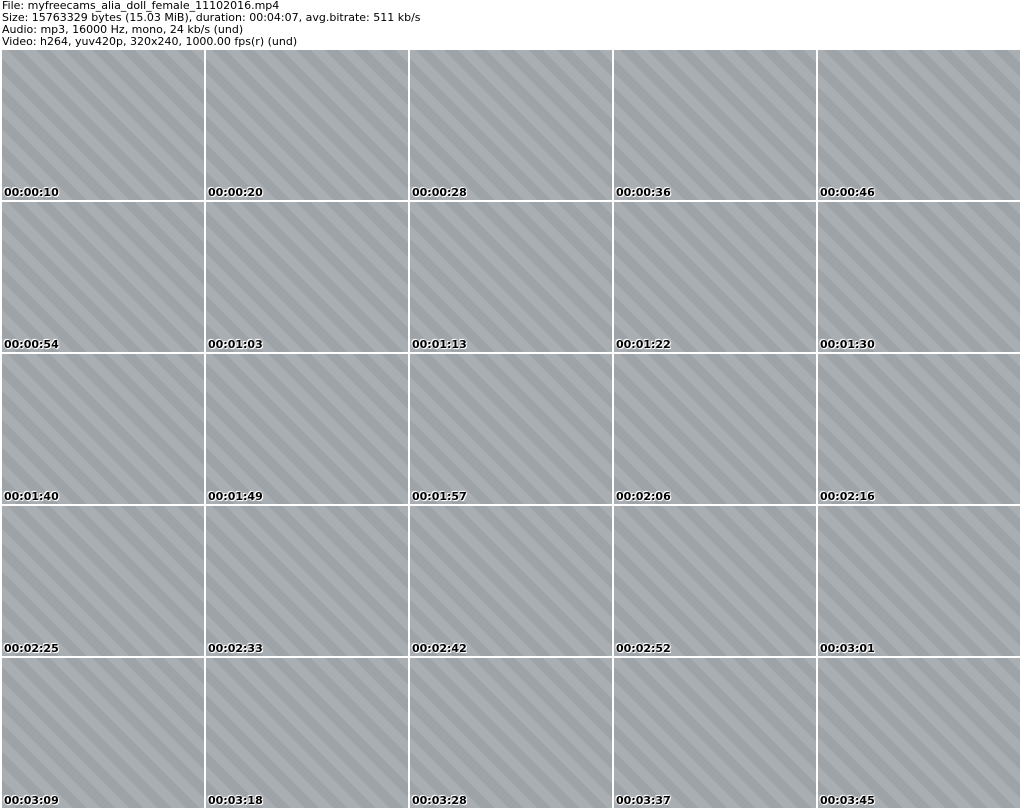  What do you see at coordinates (643, 800) in the screenshot?
I see `timestamp-label: 00:03:37` at bounding box center [643, 800].